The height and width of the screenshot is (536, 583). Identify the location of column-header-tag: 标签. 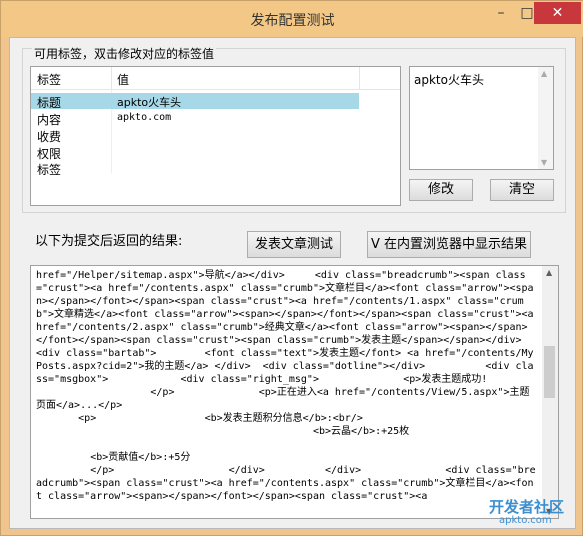
(49, 79).